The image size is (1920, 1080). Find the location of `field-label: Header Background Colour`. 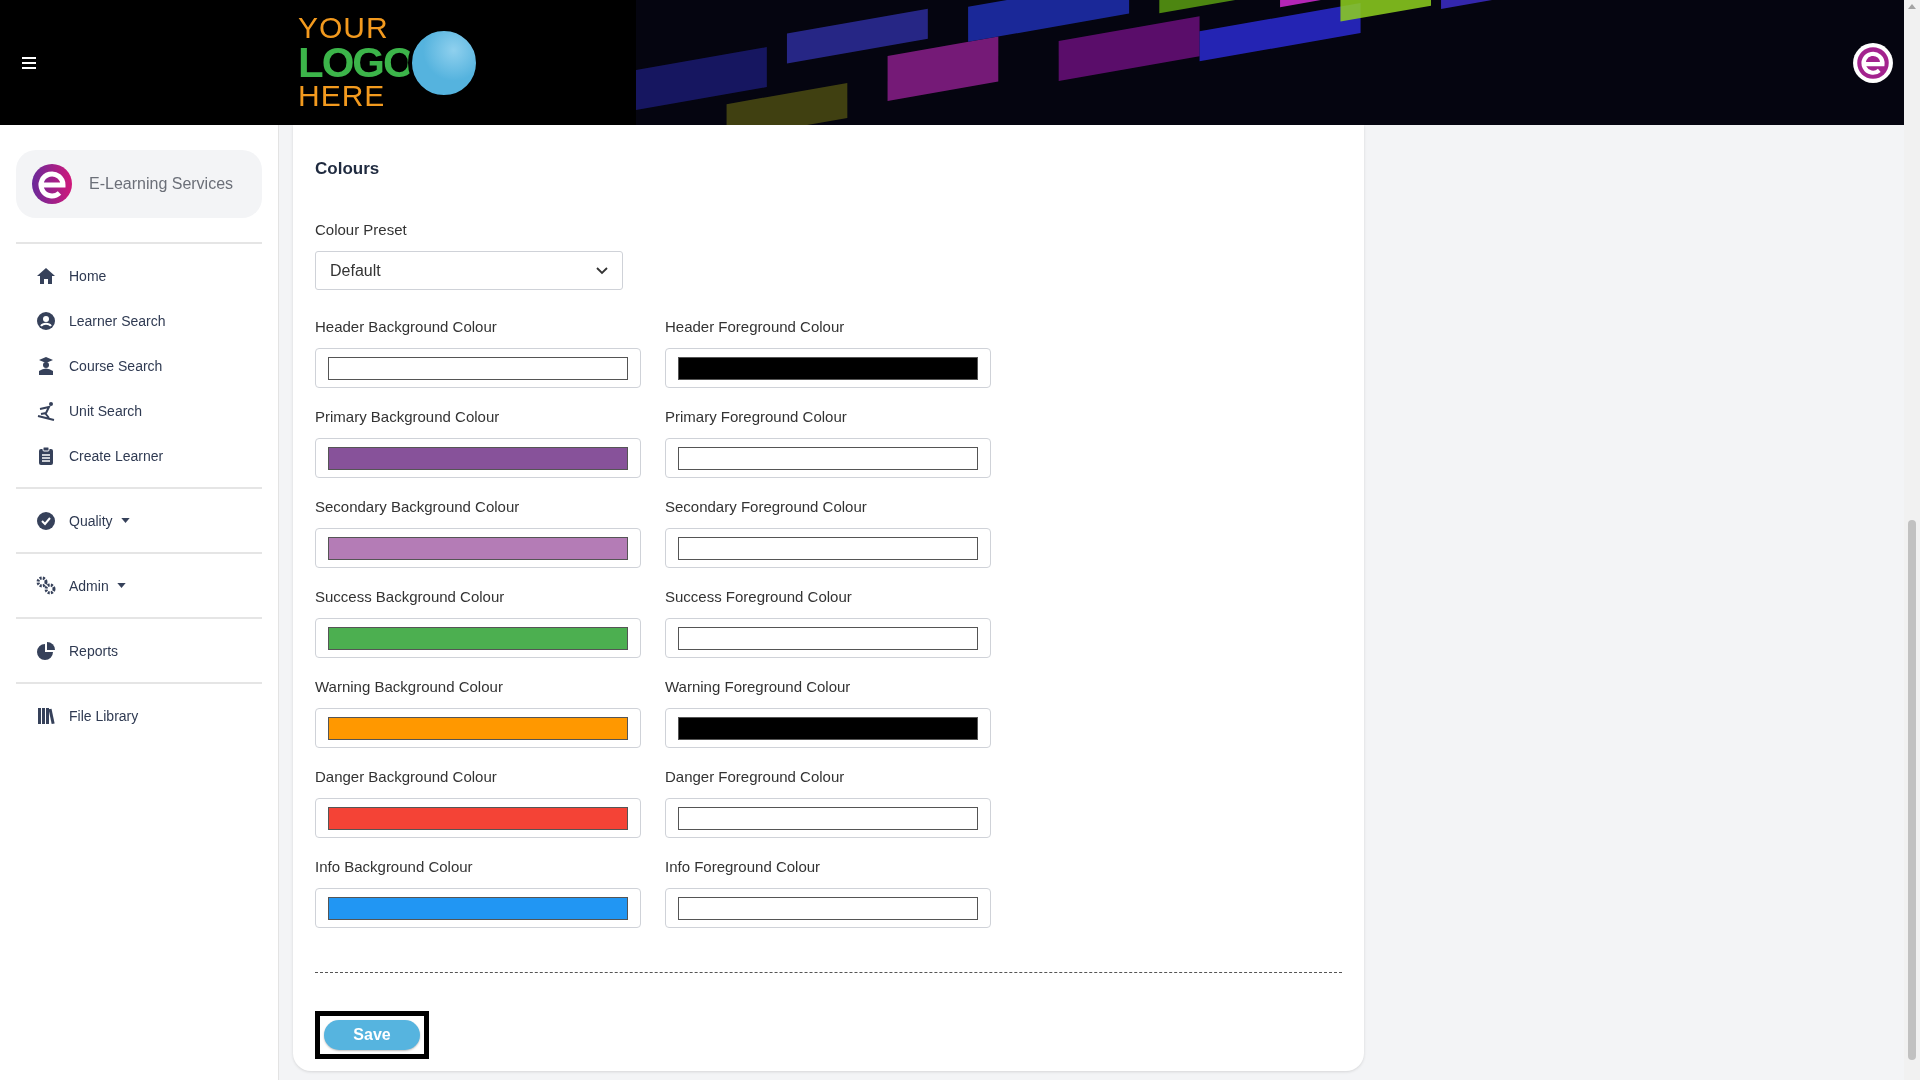

field-label: Header Background Colour is located at coordinates (406, 326).